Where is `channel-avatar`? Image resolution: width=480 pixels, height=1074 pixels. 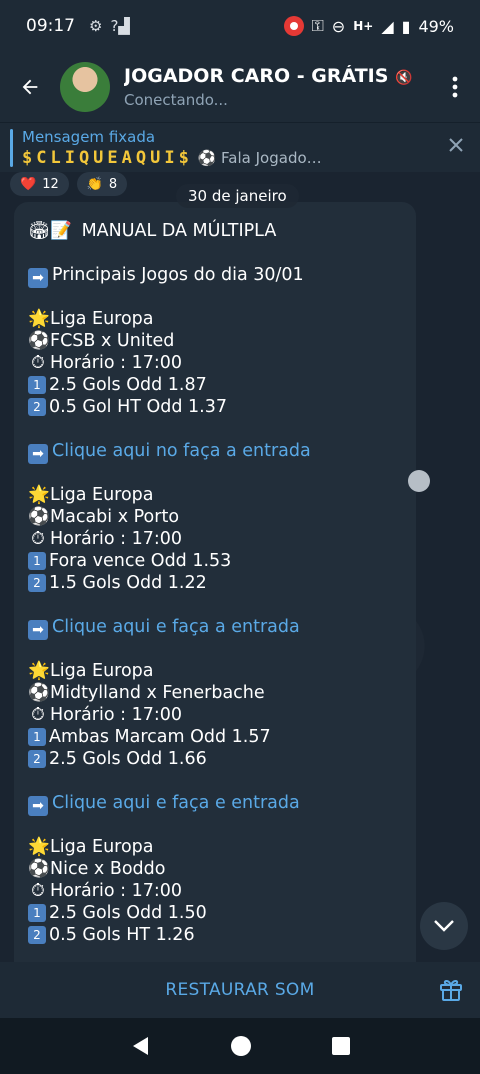
channel-avatar is located at coordinates (85, 87).